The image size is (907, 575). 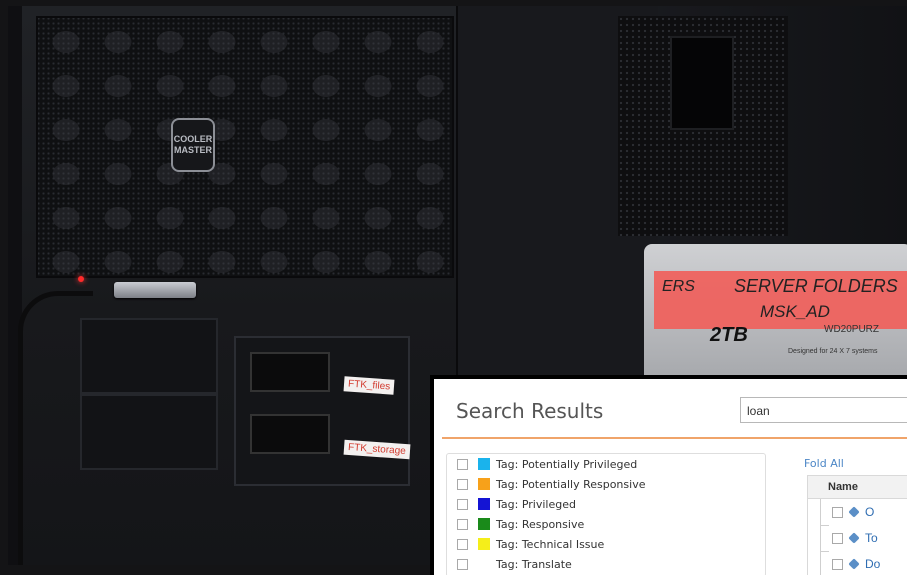 What do you see at coordinates (81, 279) in the screenshot?
I see `power-led` at bounding box center [81, 279].